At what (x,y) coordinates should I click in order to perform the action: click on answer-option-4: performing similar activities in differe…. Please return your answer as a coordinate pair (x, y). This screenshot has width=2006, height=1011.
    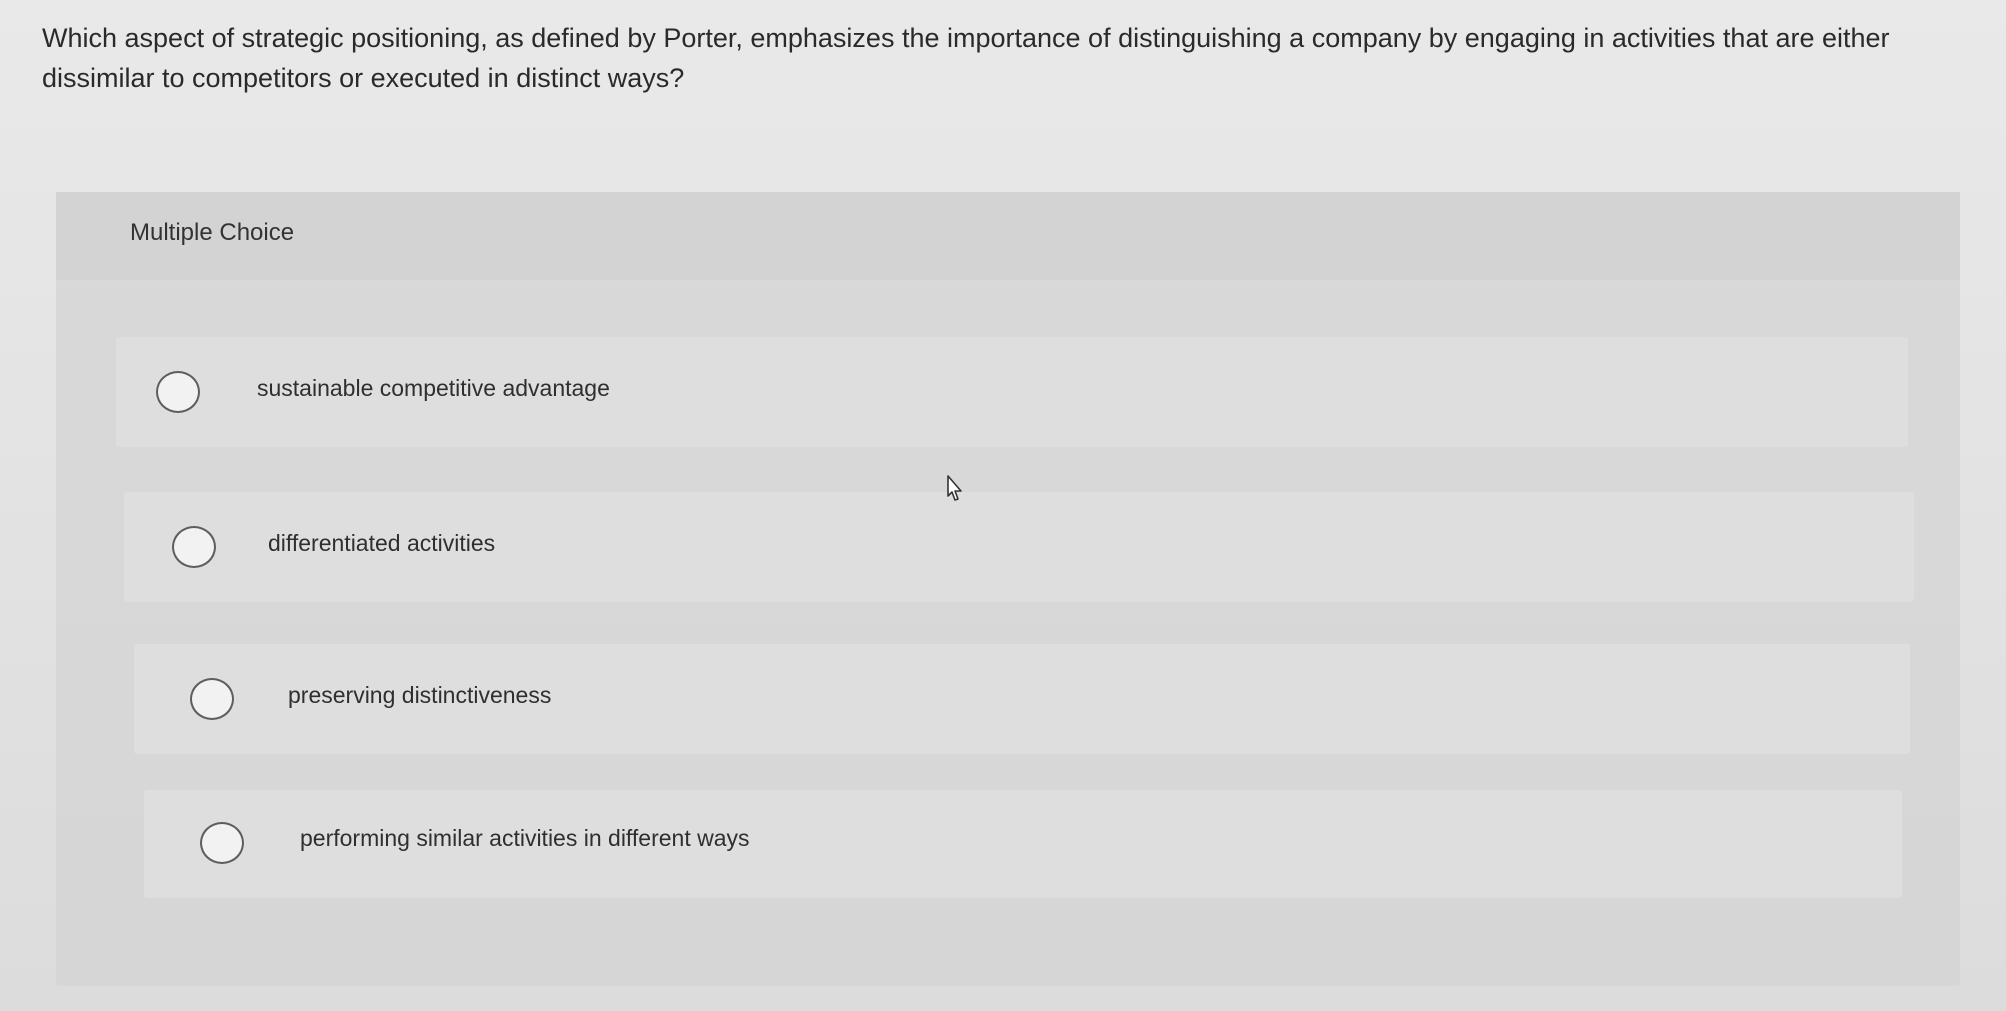
    Looking at the image, I should click on (1023, 844).